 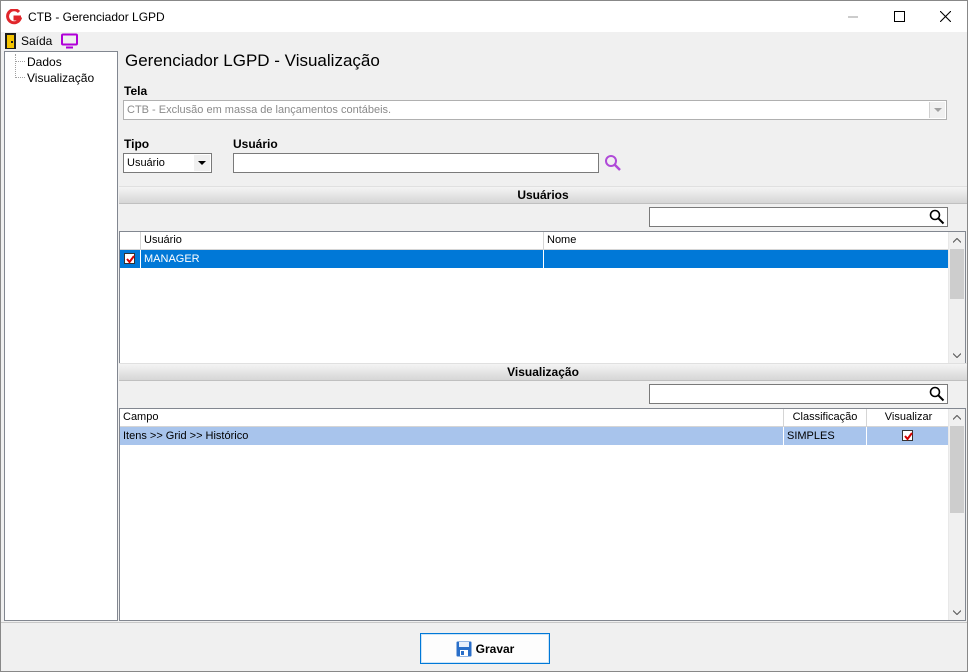 I want to click on grid-header-check, so click(x=130, y=241).